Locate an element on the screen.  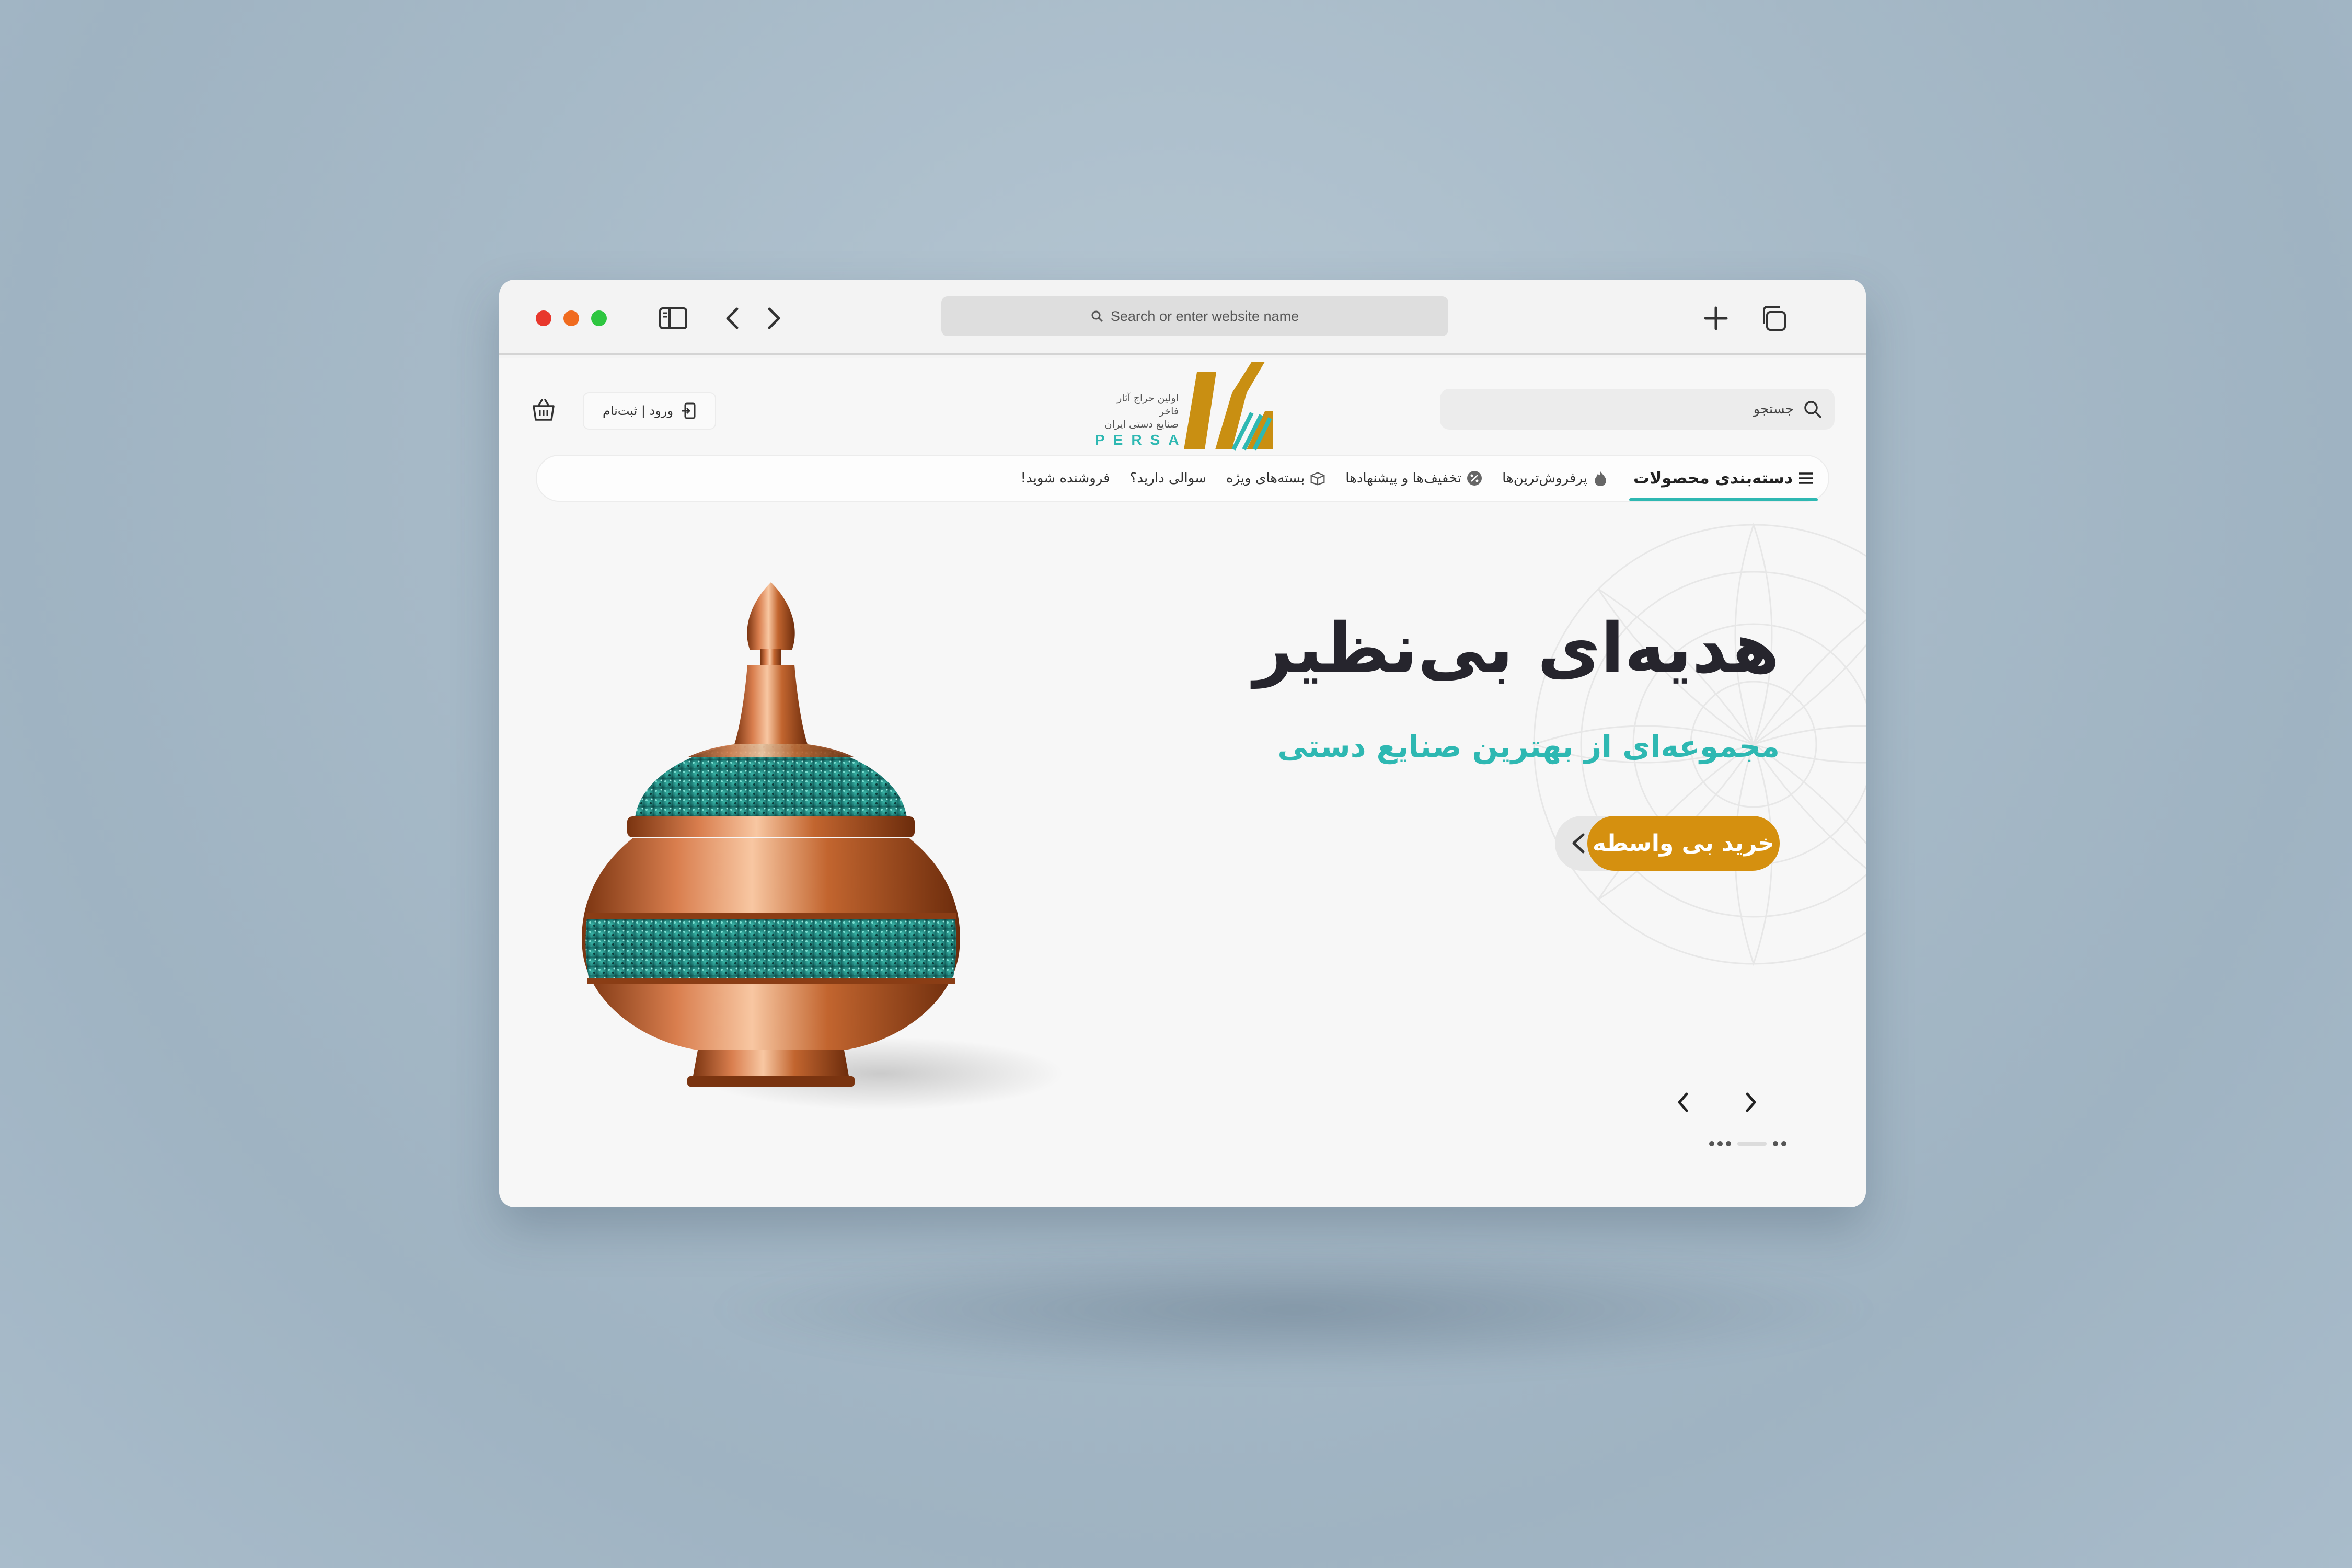
nav-bestsellers: پرفروش‌ترین‌ها is located at coordinates (1555, 478).